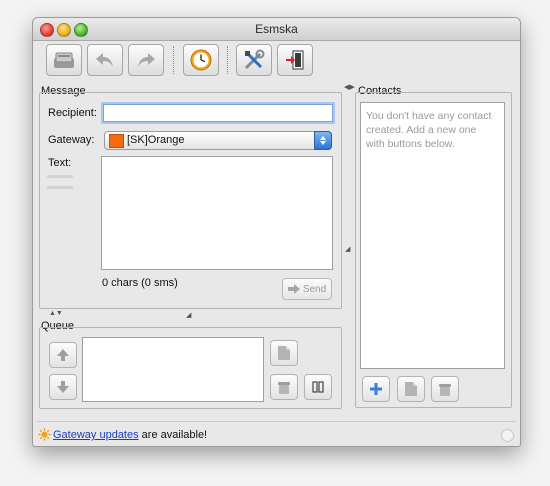  I want to click on arrow-up-icon, so click(63, 355).